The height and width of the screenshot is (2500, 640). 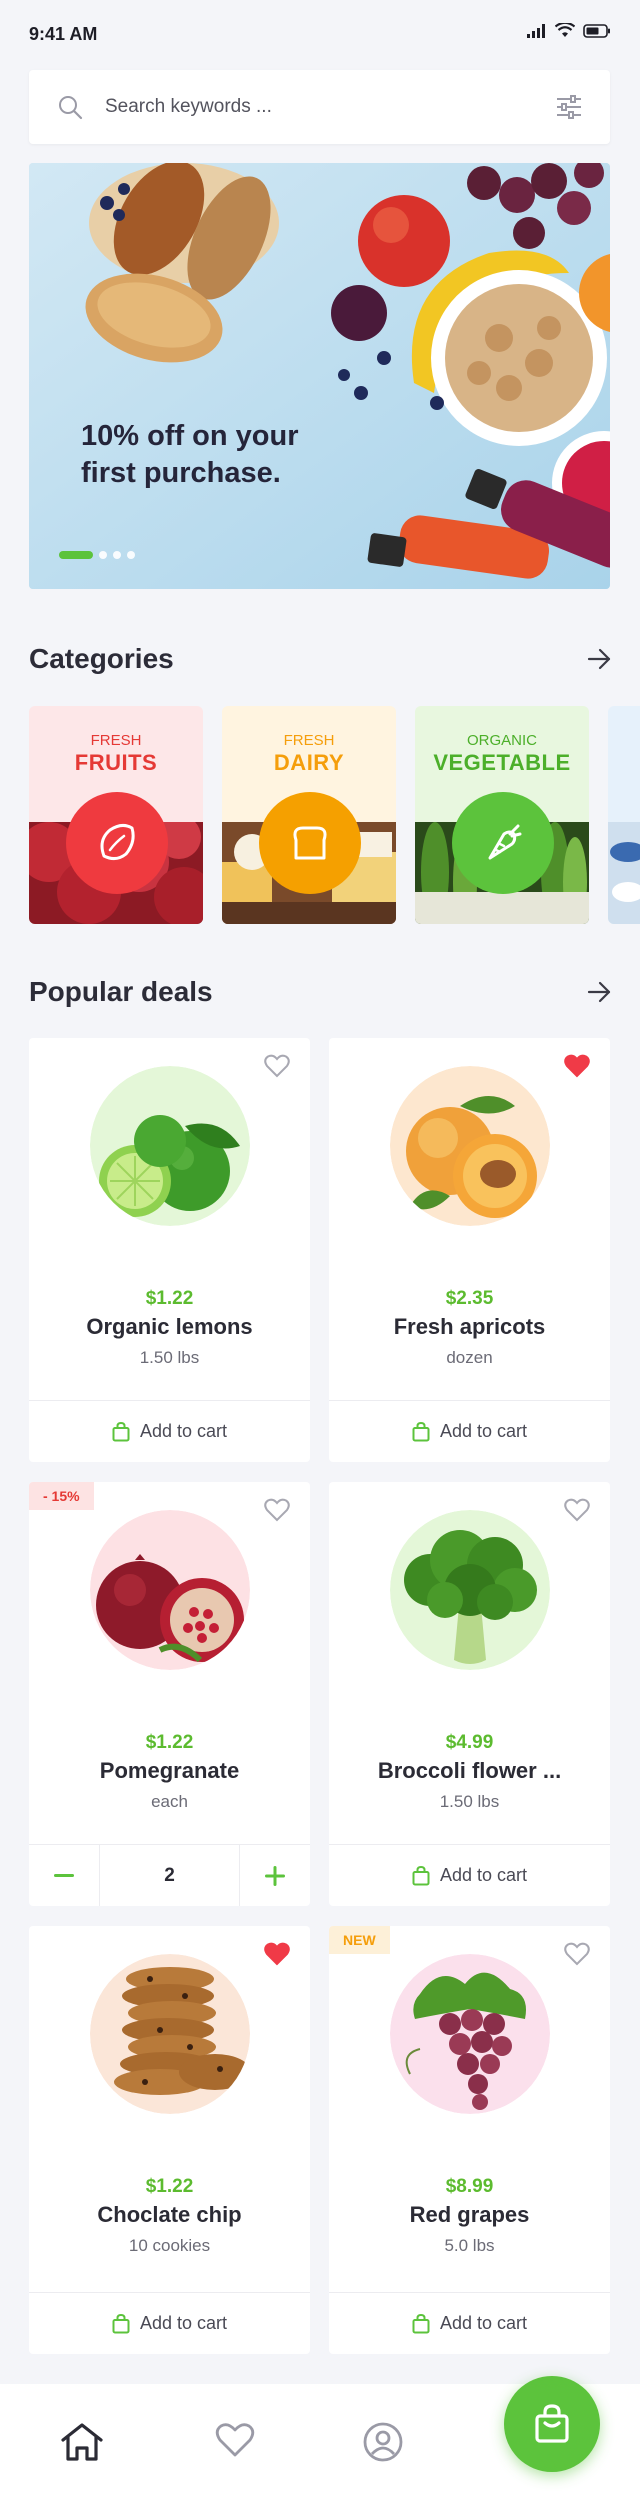 I want to click on filter-icon, so click(x=569, y=107).